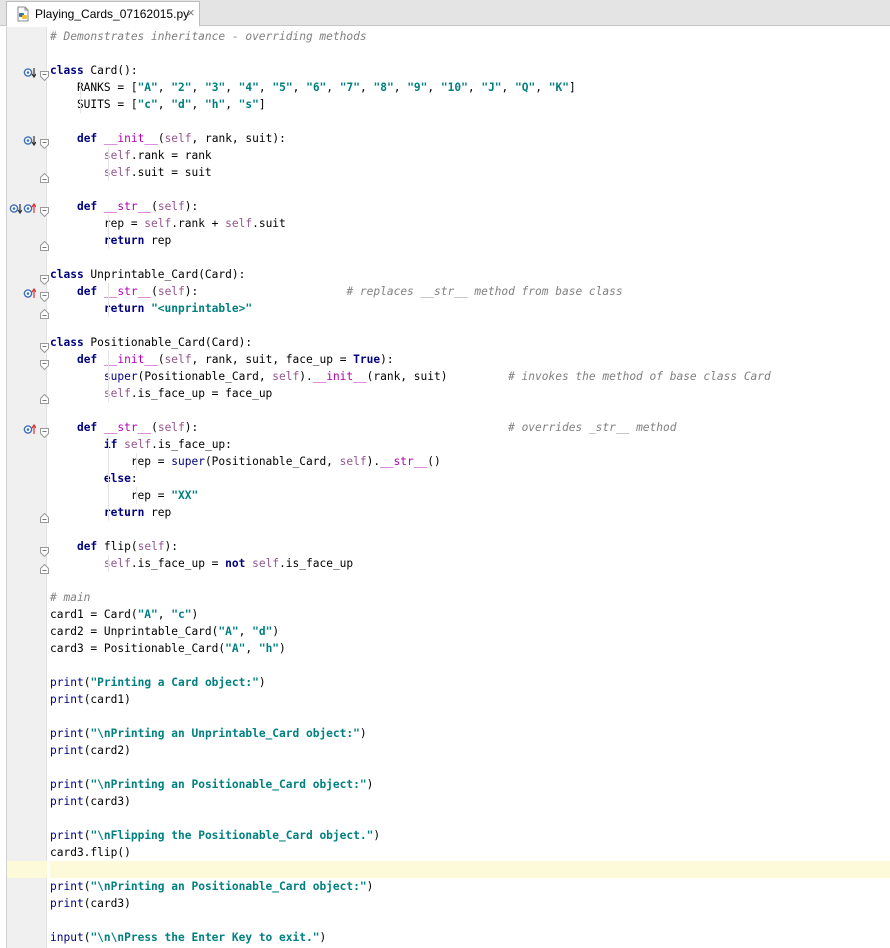 This screenshot has width=890, height=948. Describe the element at coordinates (470, 138) in the screenshot. I see `code-line: def __init__(self, rank, suit):` at that location.